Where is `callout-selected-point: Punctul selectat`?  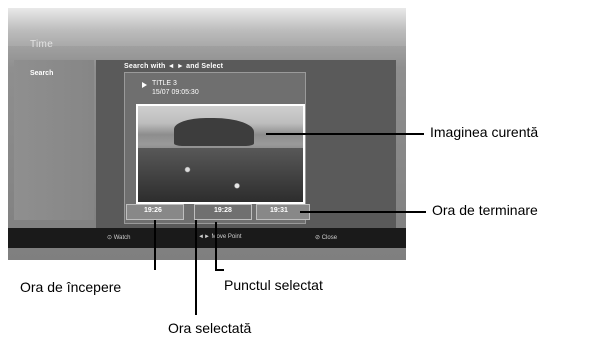
callout-selected-point: Punctul selectat is located at coordinates (273, 285).